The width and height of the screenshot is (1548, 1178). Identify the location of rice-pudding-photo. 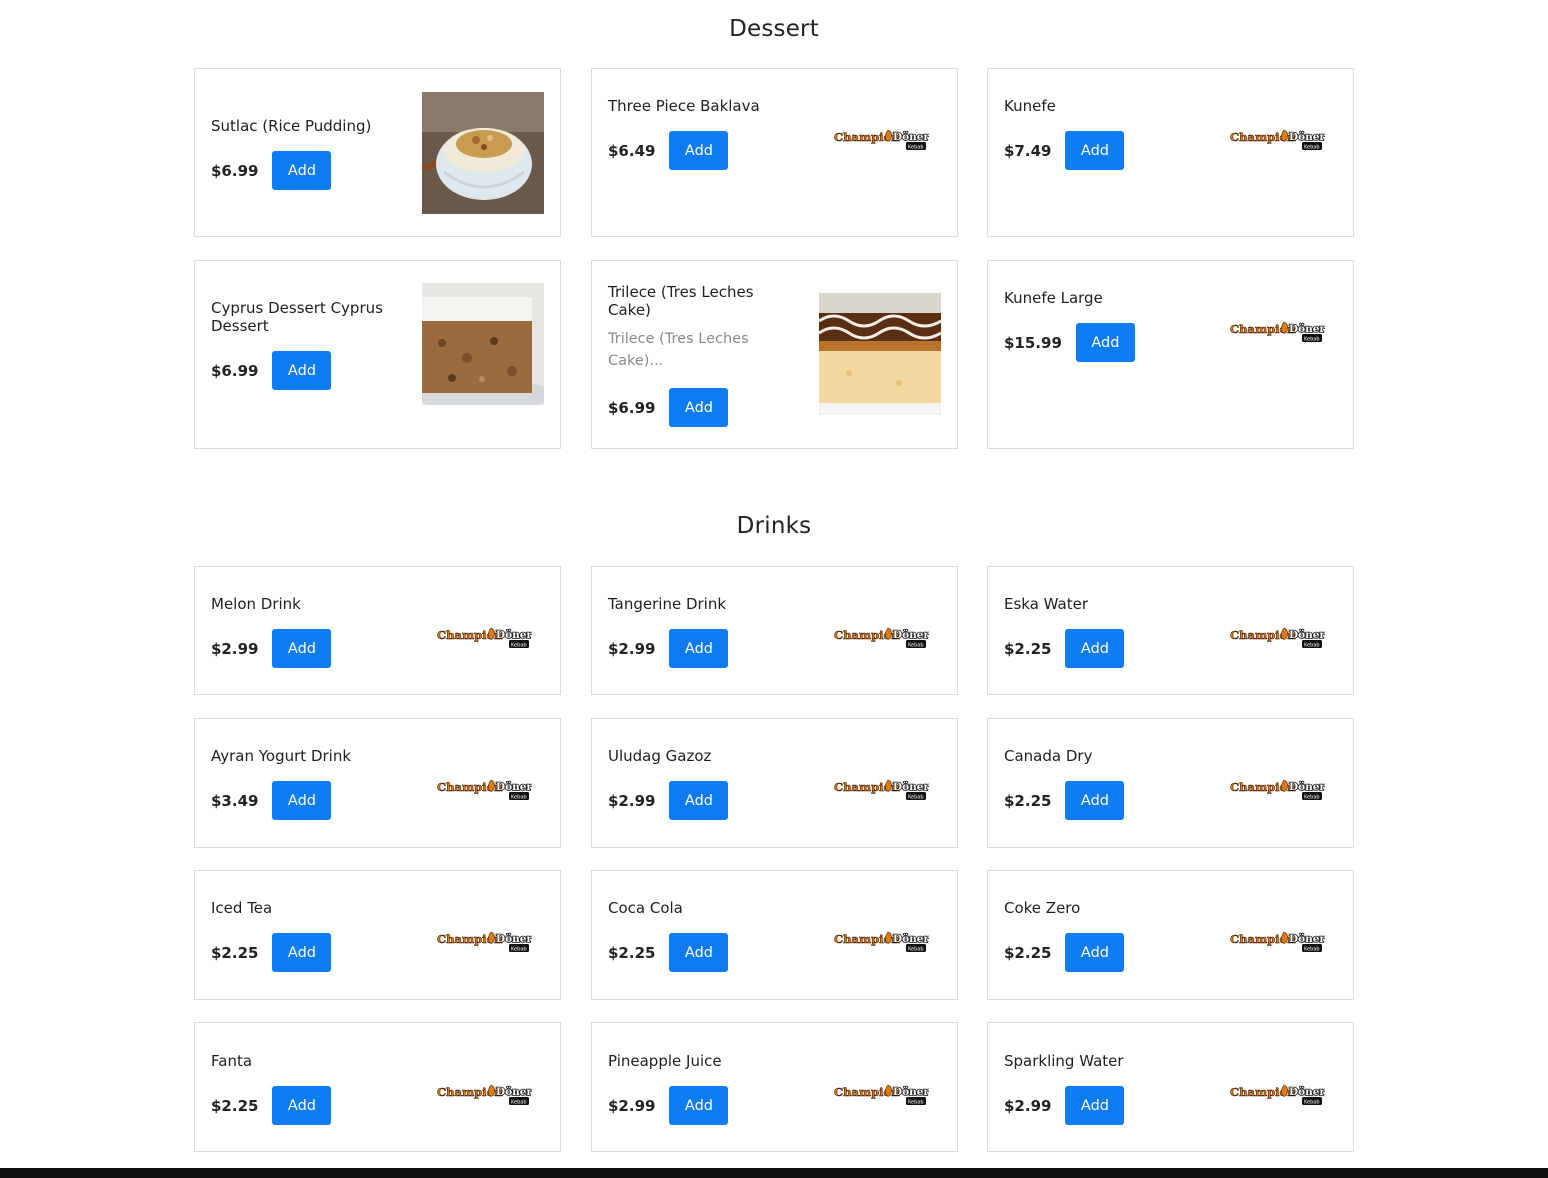
(483, 153).